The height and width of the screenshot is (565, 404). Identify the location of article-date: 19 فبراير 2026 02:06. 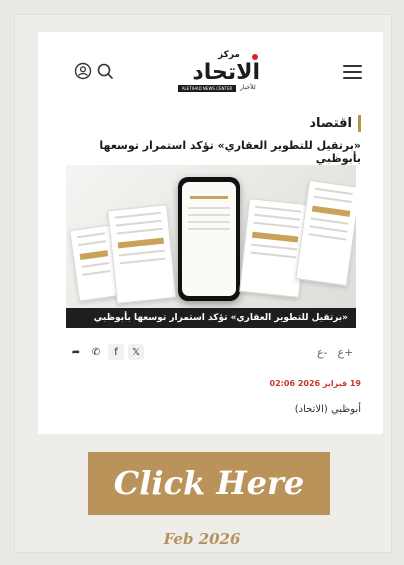
(315, 383).